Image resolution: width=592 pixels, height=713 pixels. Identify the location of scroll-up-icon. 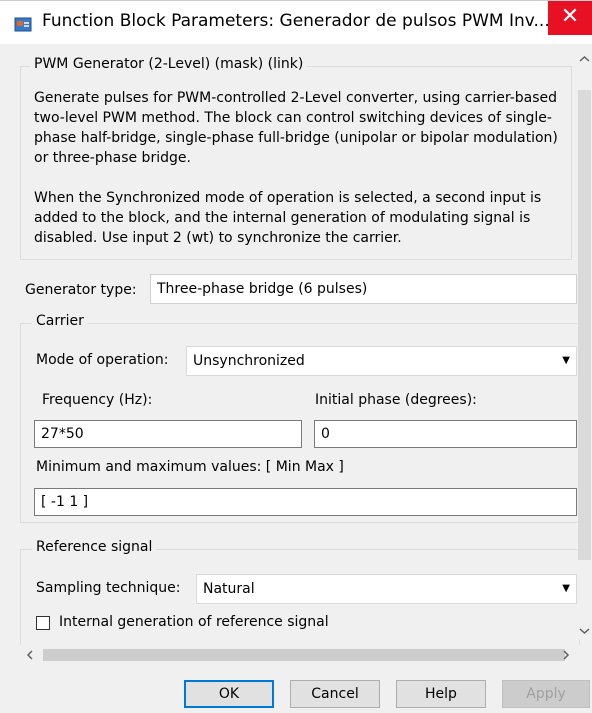
(584, 59).